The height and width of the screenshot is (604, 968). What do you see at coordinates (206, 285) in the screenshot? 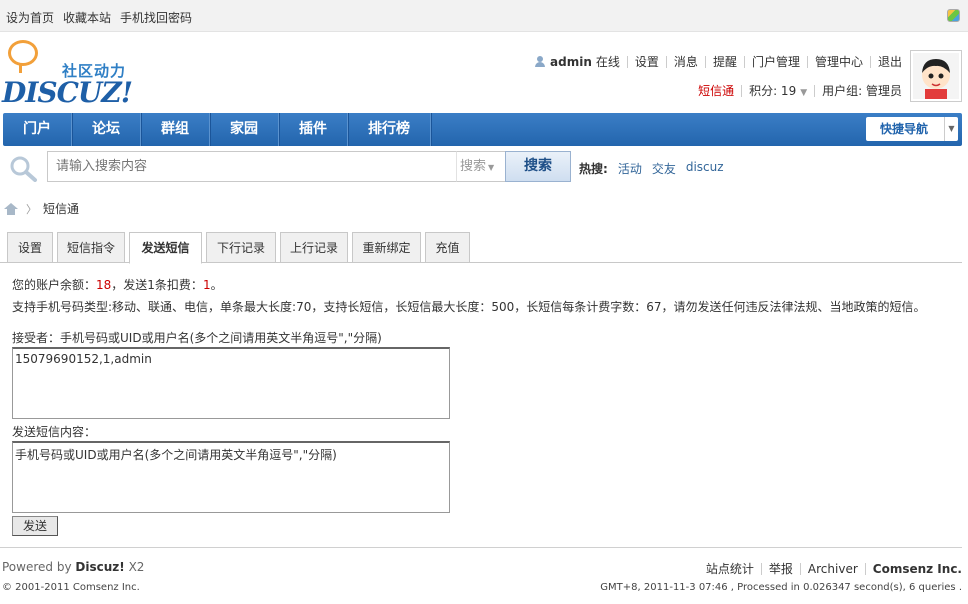
I see `cost-value: 1` at bounding box center [206, 285].